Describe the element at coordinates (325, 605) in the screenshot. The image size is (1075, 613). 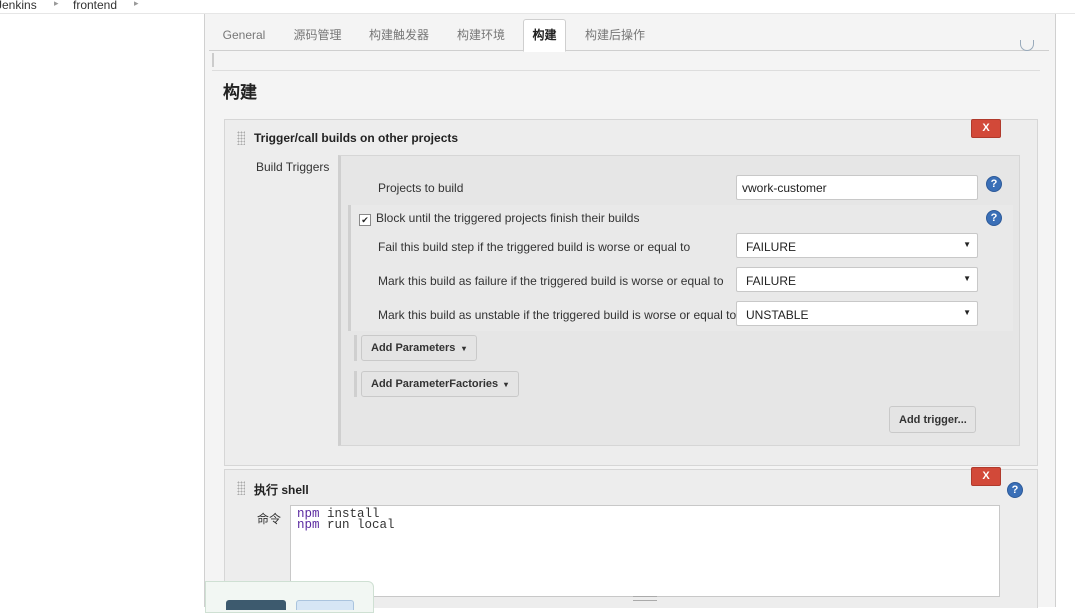
I see `apply-button` at that location.